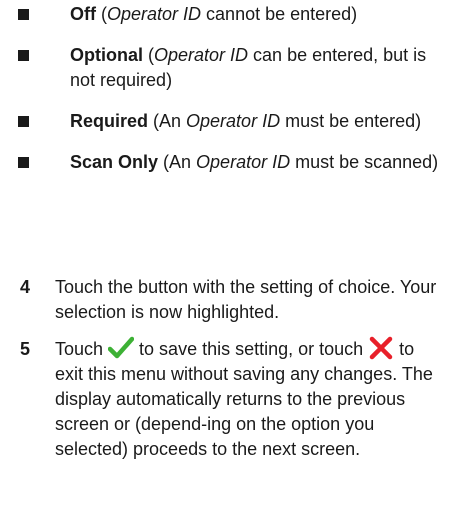 The height and width of the screenshot is (523, 455). What do you see at coordinates (121, 348) in the screenshot?
I see `checkmark-icon` at bounding box center [121, 348].